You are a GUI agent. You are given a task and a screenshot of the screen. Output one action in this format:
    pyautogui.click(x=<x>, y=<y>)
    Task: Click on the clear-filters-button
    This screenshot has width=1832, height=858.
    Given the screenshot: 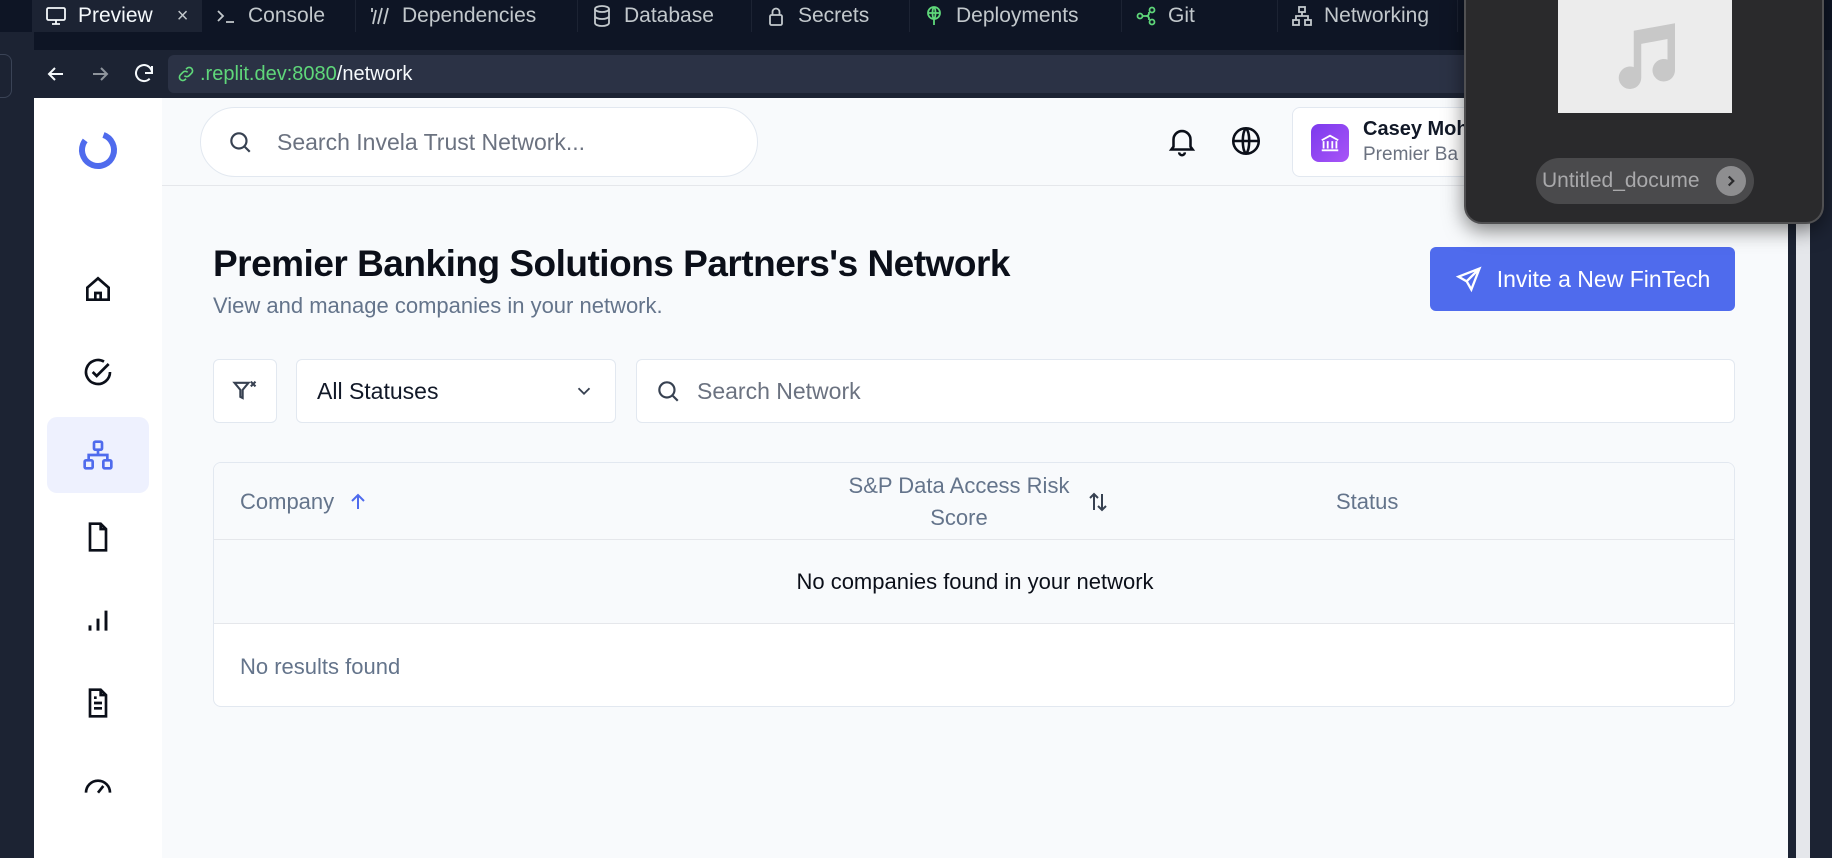 What is the action you would take?
    pyautogui.click(x=245, y=391)
    